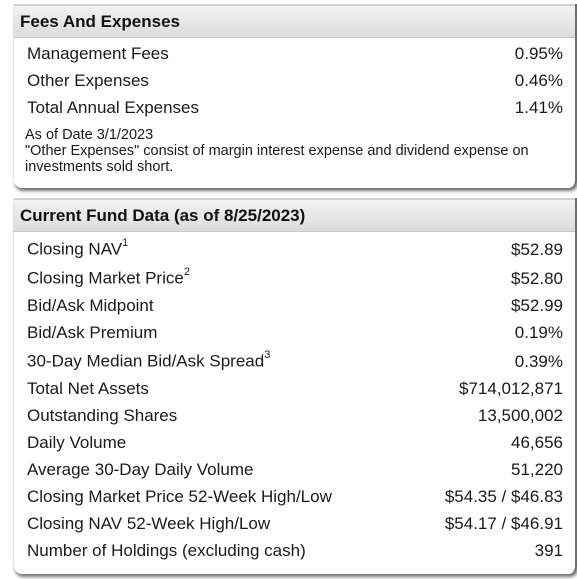 The width and height of the screenshot is (577, 579). Describe the element at coordinates (520, 415) in the screenshot. I see `fund-data-value: 13,500,002` at that location.